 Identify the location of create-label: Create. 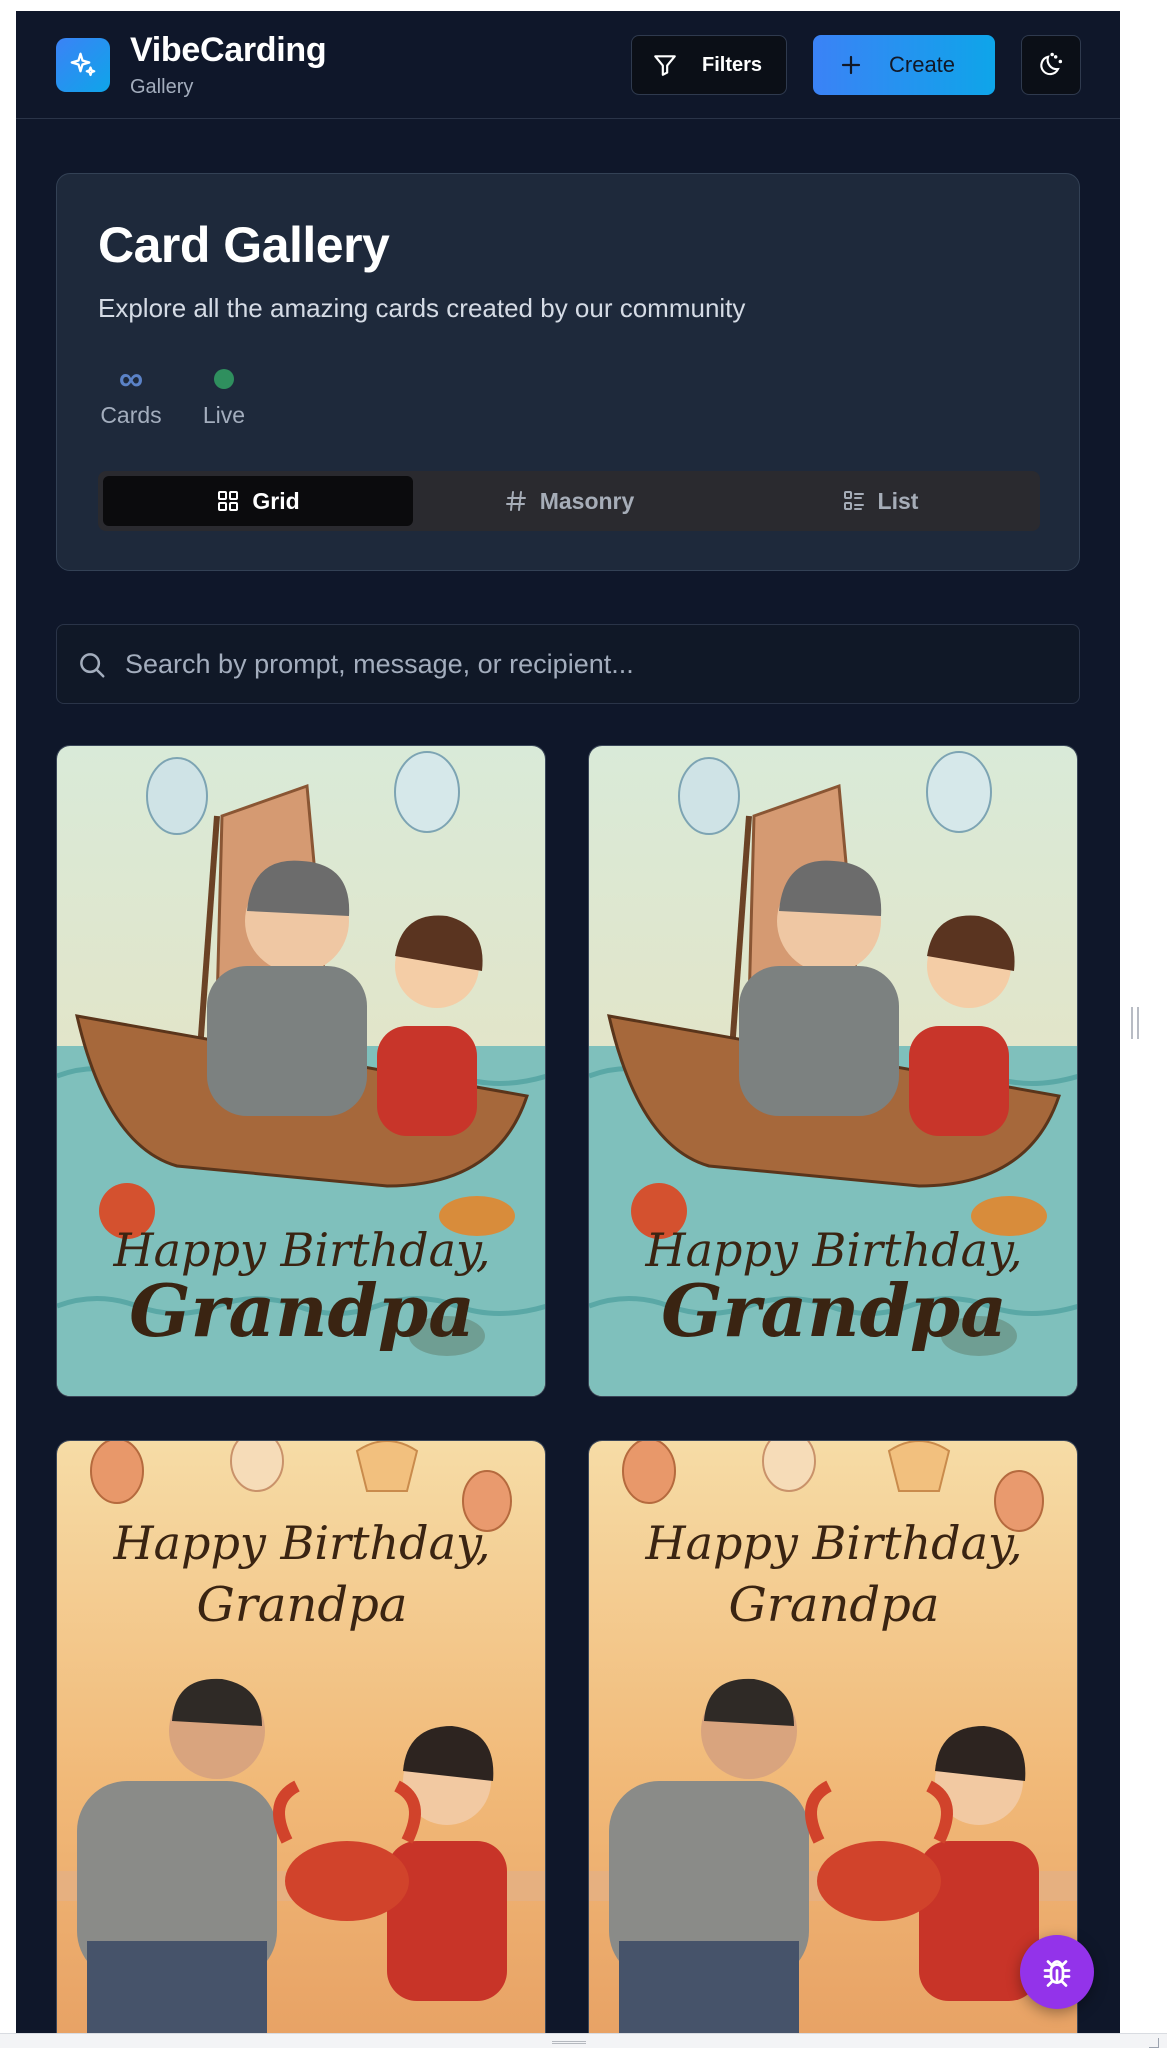
(922, 64).